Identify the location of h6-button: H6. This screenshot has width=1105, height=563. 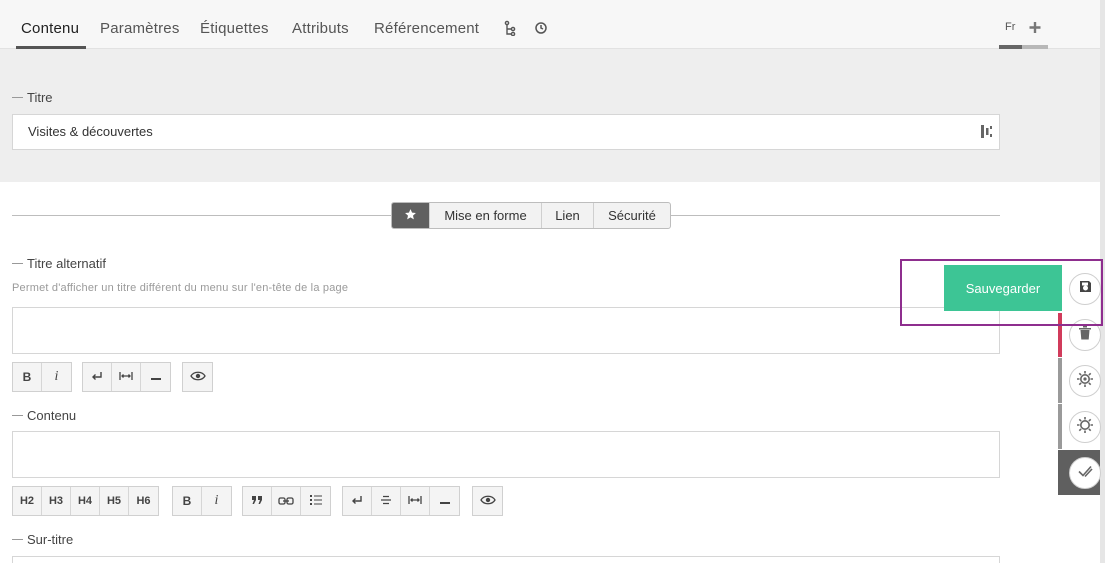
(143, 501).